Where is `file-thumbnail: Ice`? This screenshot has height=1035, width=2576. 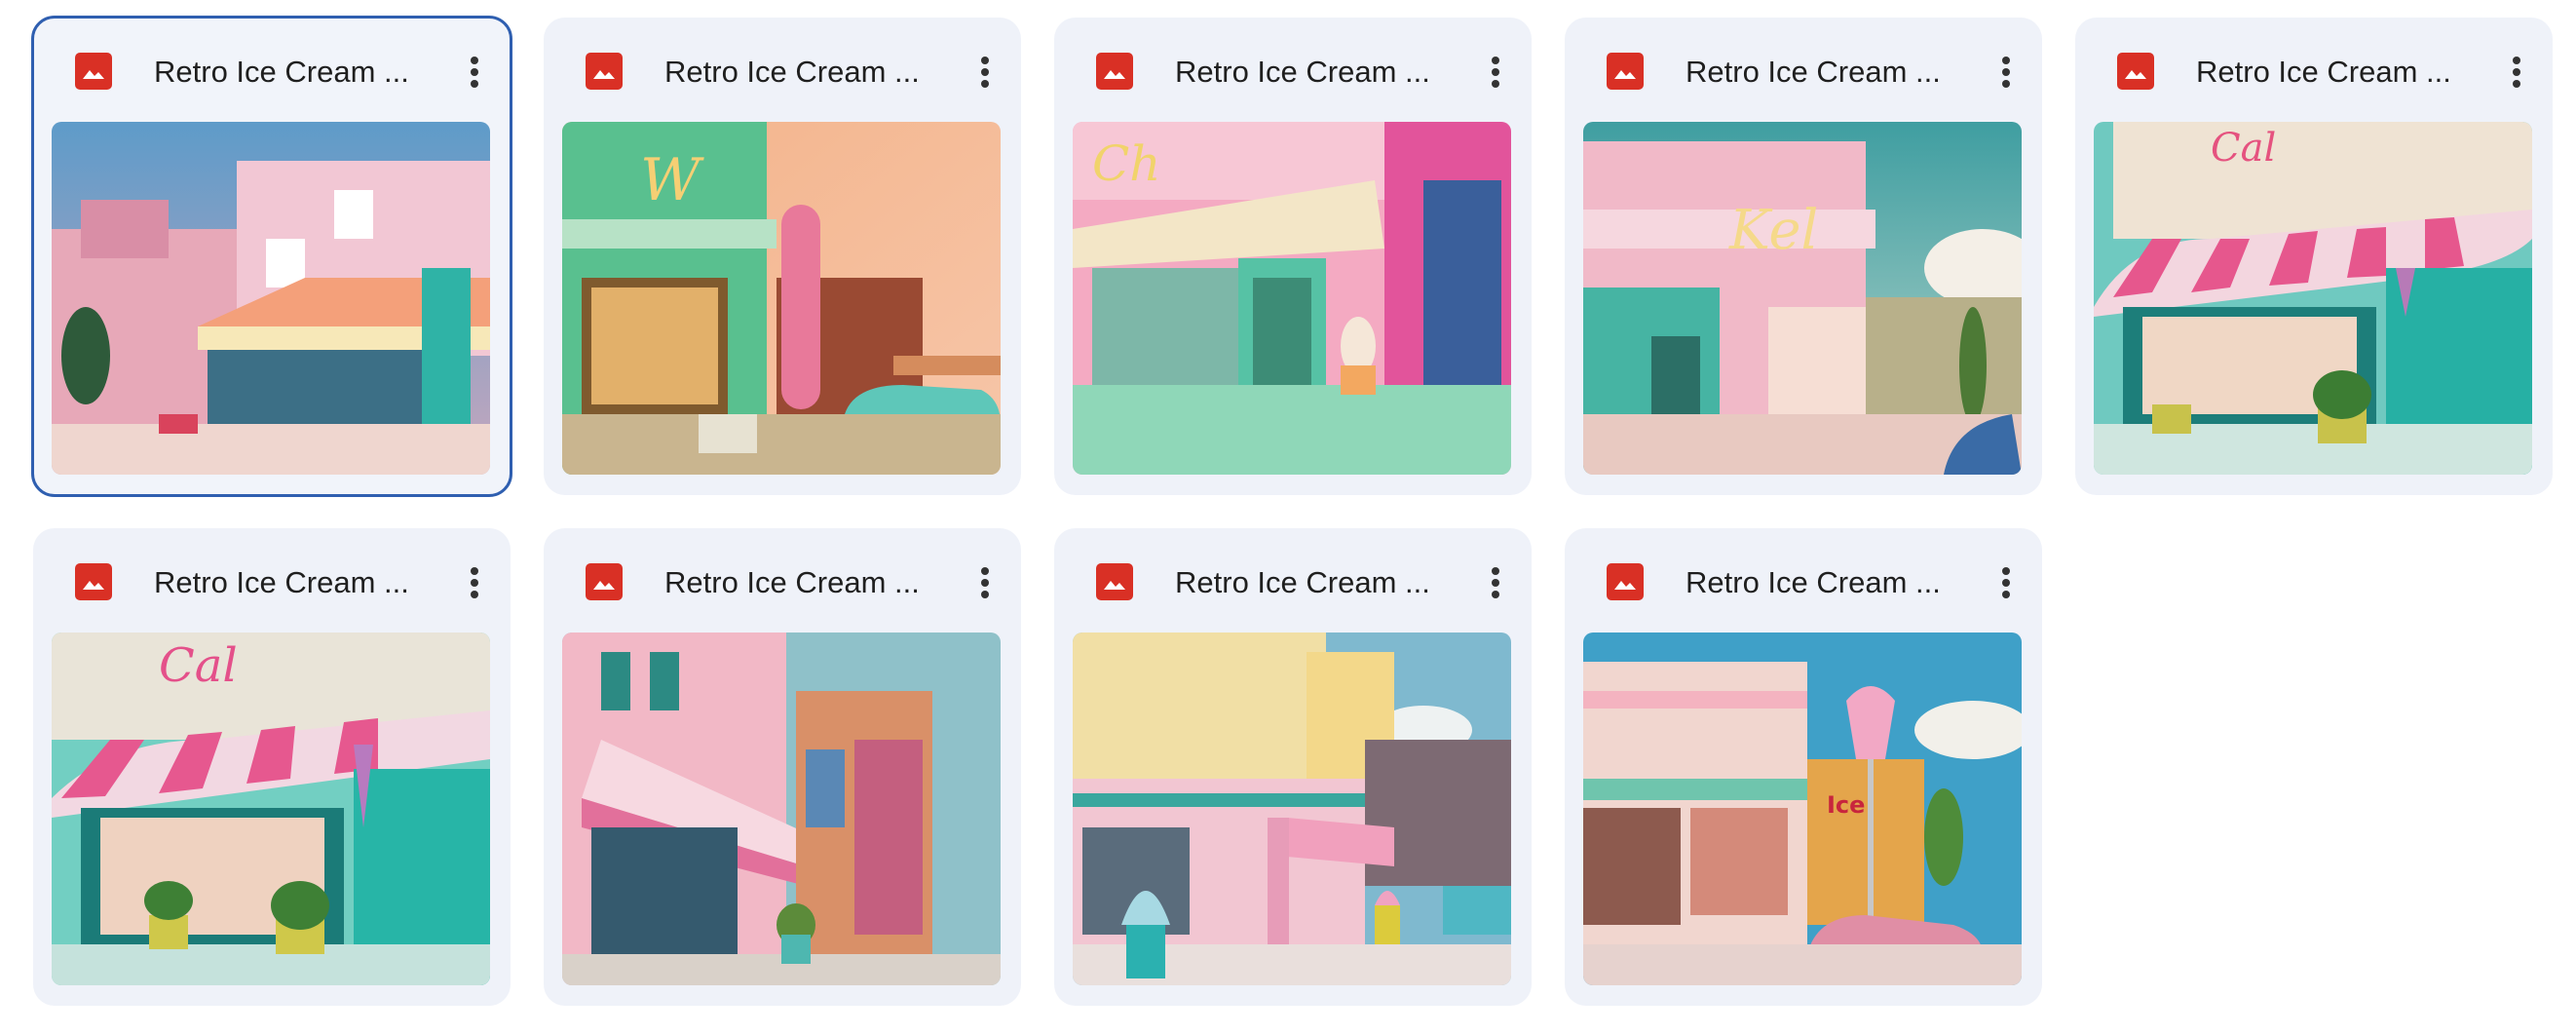 file-thumbnail: Ice is located at coordinates (1802, 808).